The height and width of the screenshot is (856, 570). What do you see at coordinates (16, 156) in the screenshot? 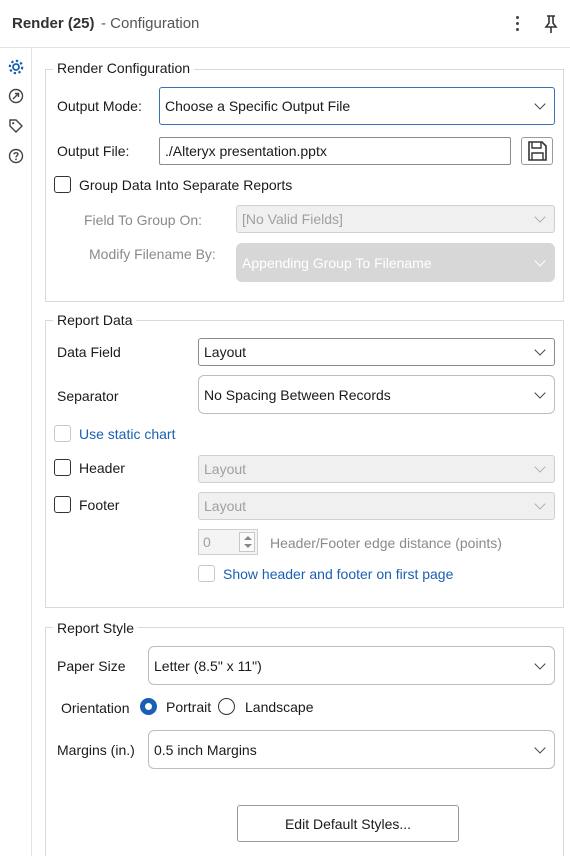
I see `help-icon` at bounding box center [16, 156].